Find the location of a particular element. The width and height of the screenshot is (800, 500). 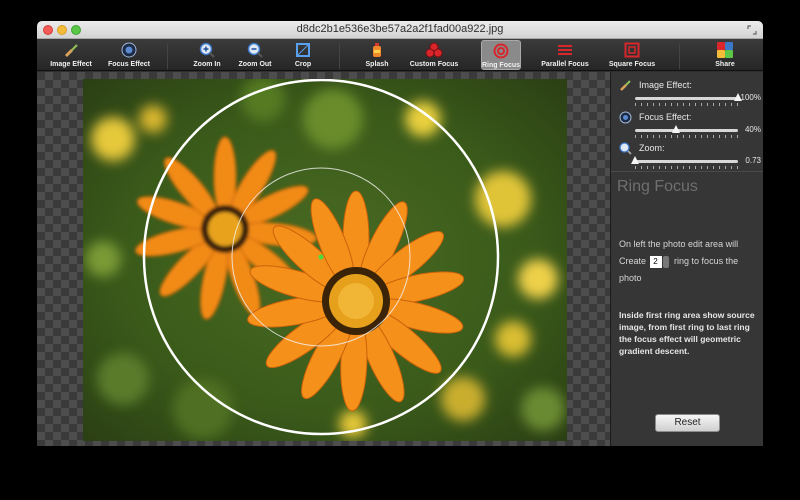

ring-focus-icon is located at coordinates (501, 51).